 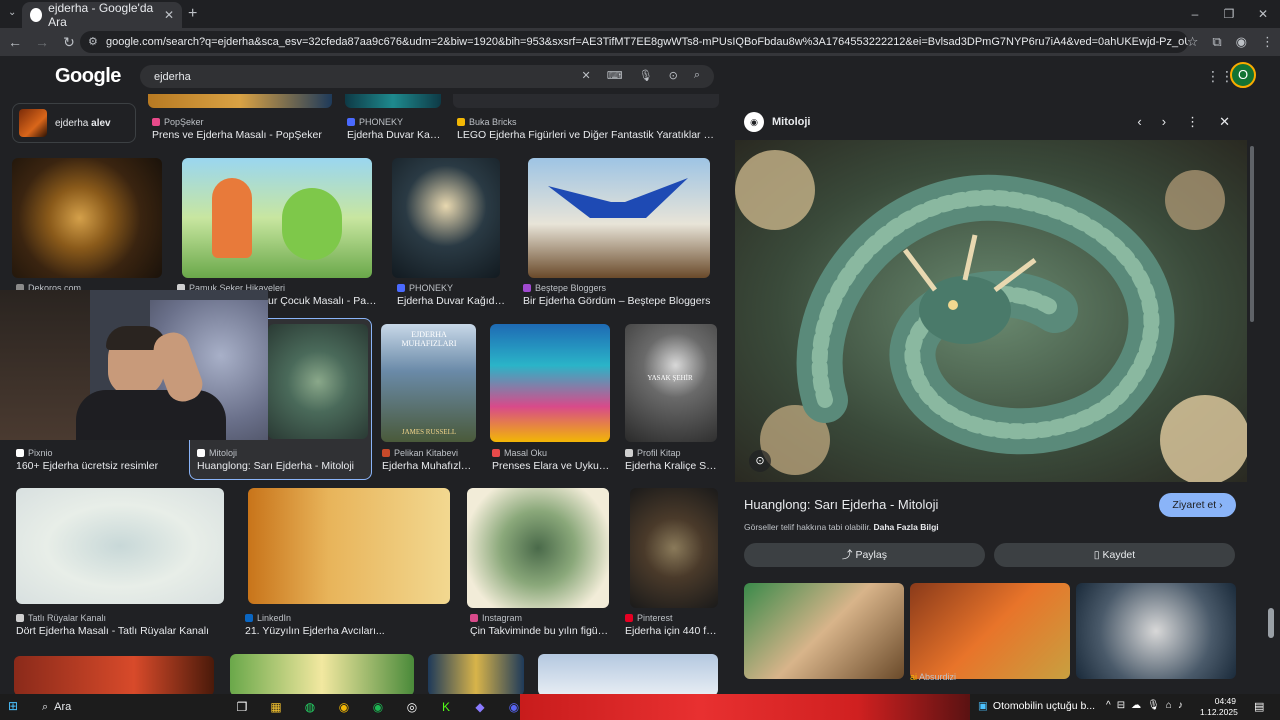 What do you see at coordinates (34, 453) in the screenshot?
I see `result-source: Pixnio` at bounding box center [34, 453].